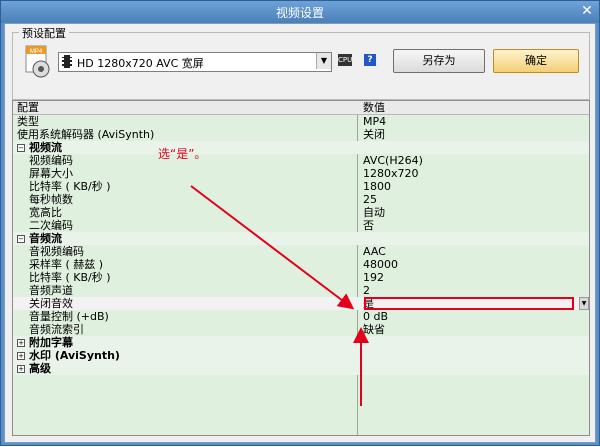 The width and height of the screenshot is (600, 447). I want to click on row-value: 192, so click(473, 277).